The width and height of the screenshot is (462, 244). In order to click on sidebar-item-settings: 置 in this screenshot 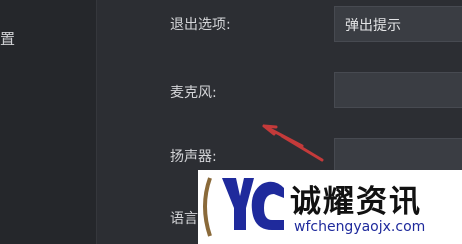, I will do `click(7, 38)`.